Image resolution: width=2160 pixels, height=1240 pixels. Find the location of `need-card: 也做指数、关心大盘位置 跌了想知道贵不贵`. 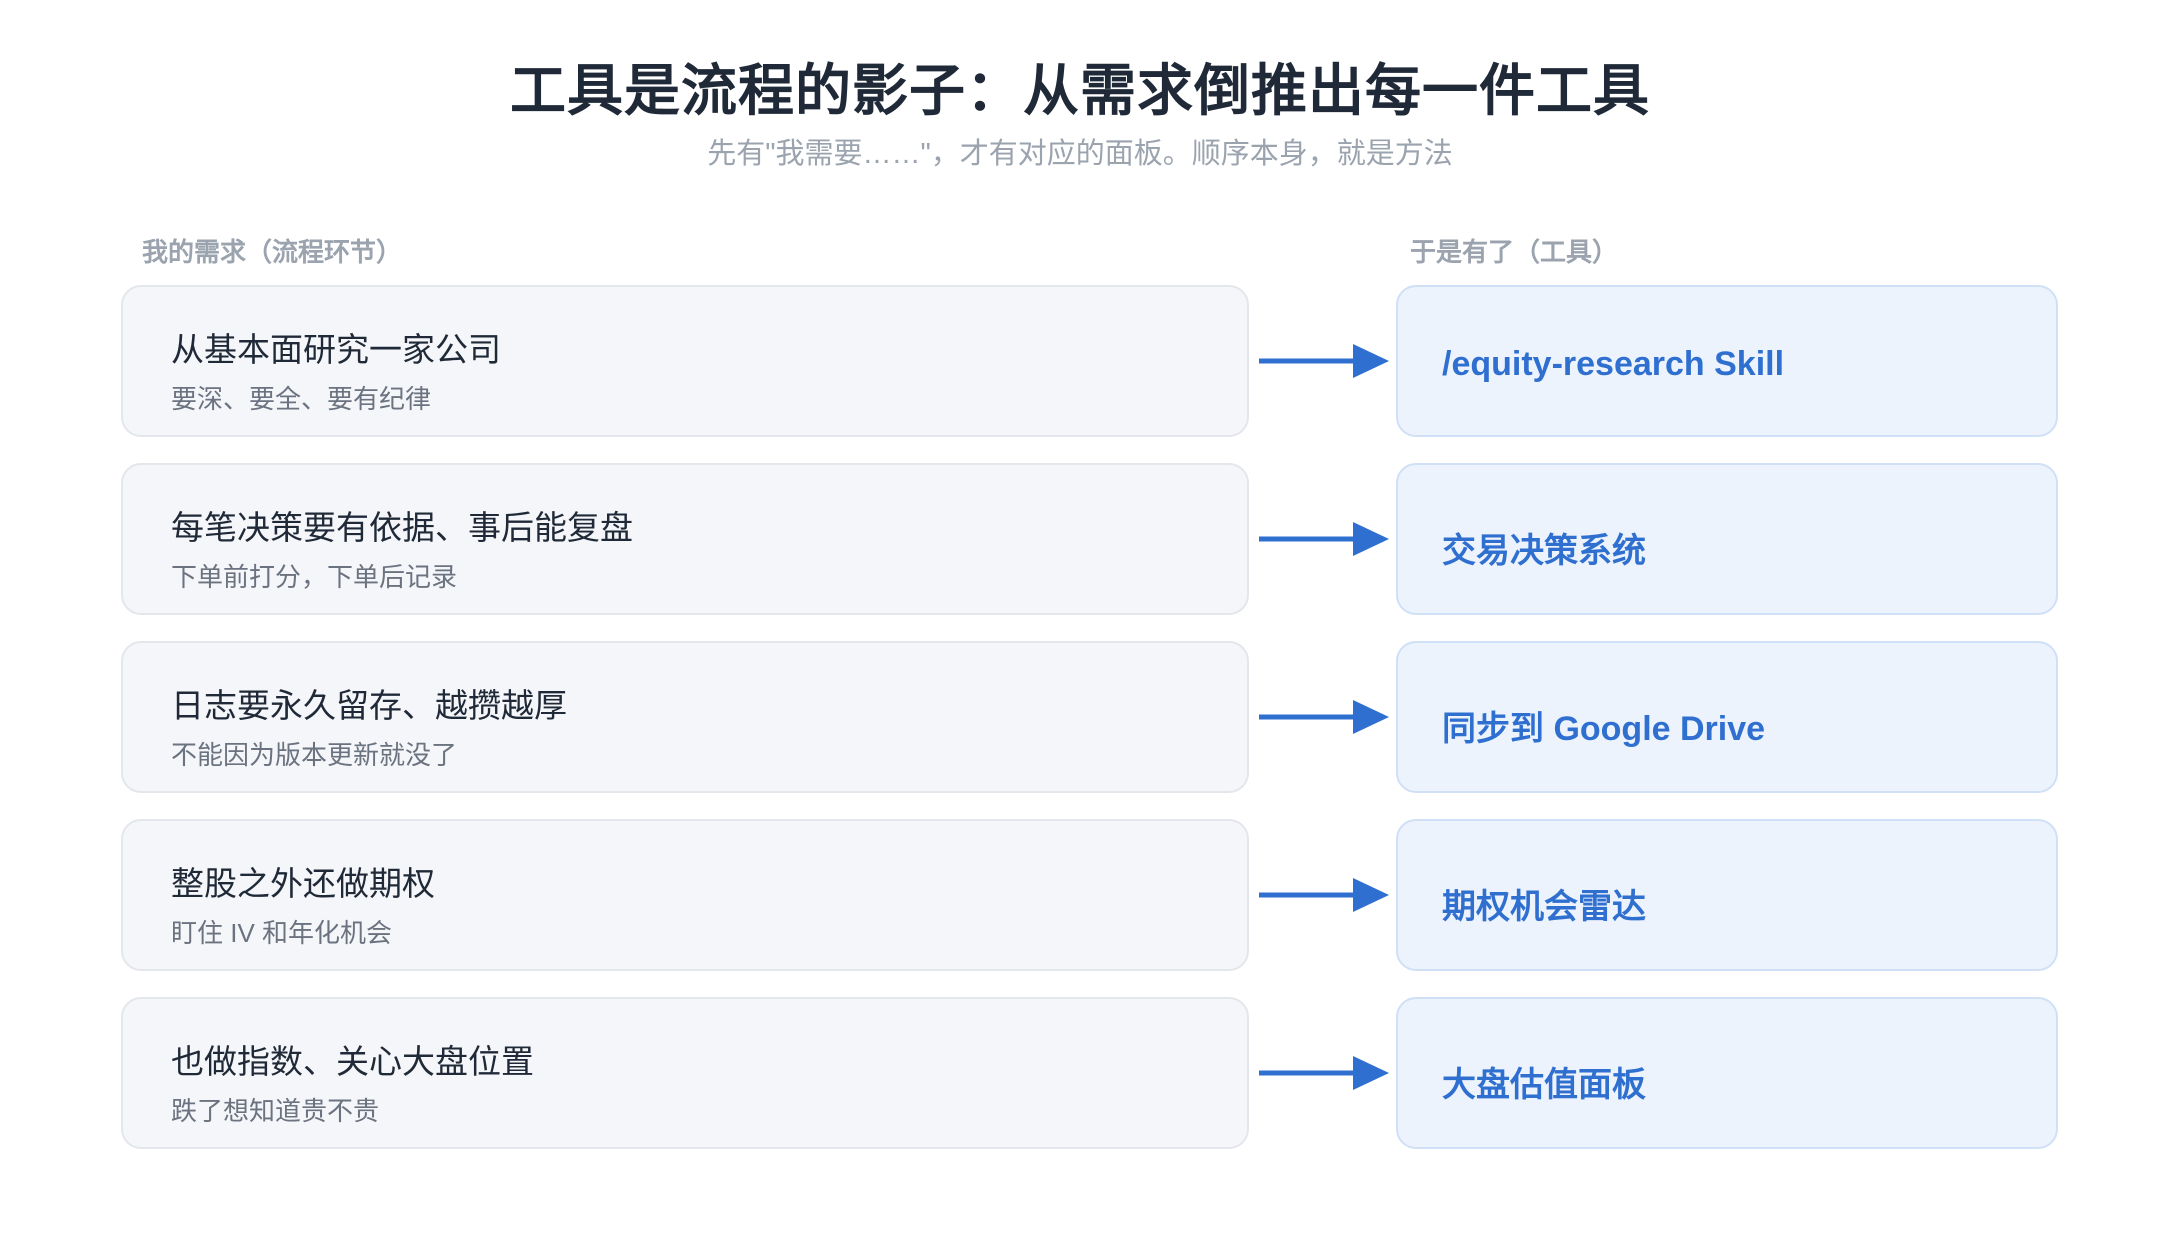

need-card: 也做指数、关心大盘位置 跌了想知道贵不贵 is located at coordinates (685, 1073).